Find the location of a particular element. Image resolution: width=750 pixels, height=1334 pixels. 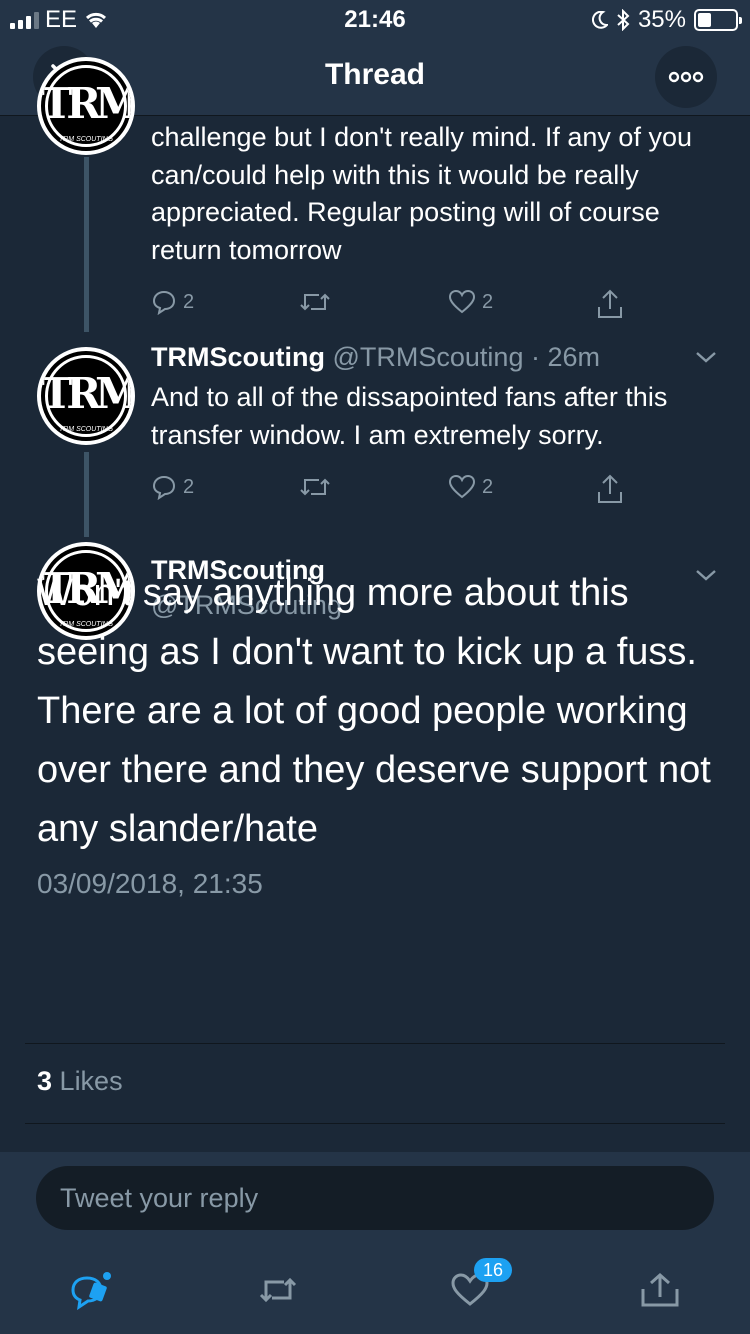

tweet-age: · 26m is located at coordinates (565, 357).